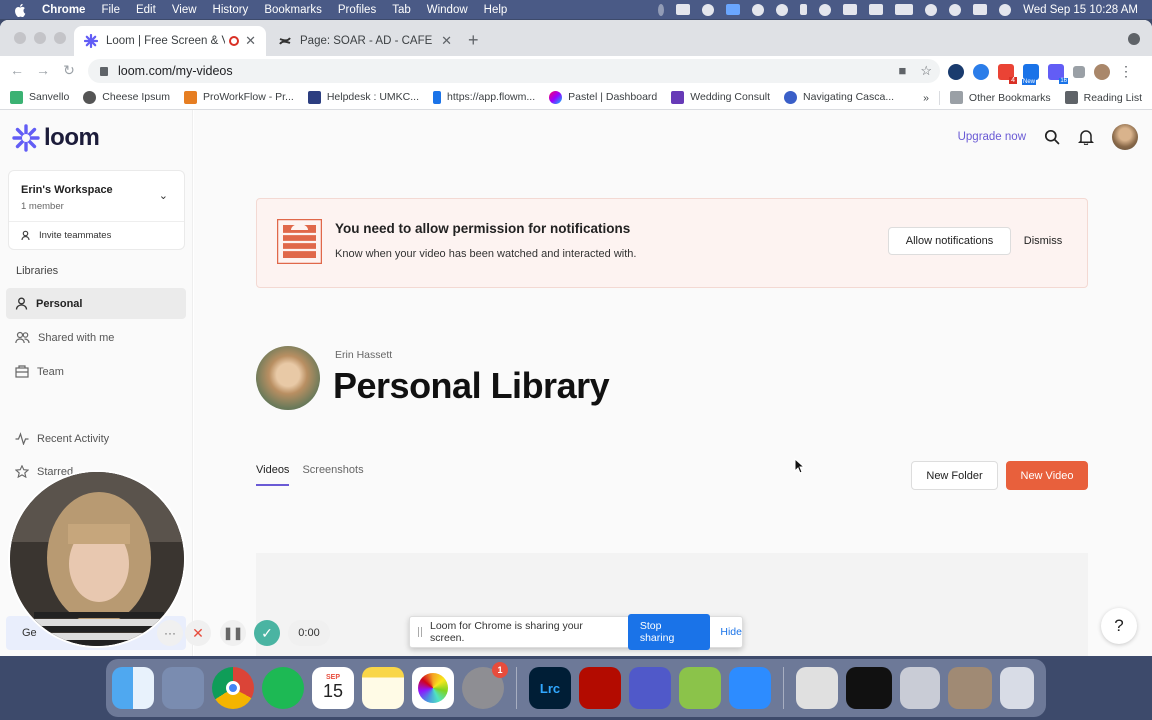 This screenshot has width=1152, height=720. Describe the element at coordinates (669, 632) in the screenshot. I see `stop-sharing-button: Stop sharing` at that location.